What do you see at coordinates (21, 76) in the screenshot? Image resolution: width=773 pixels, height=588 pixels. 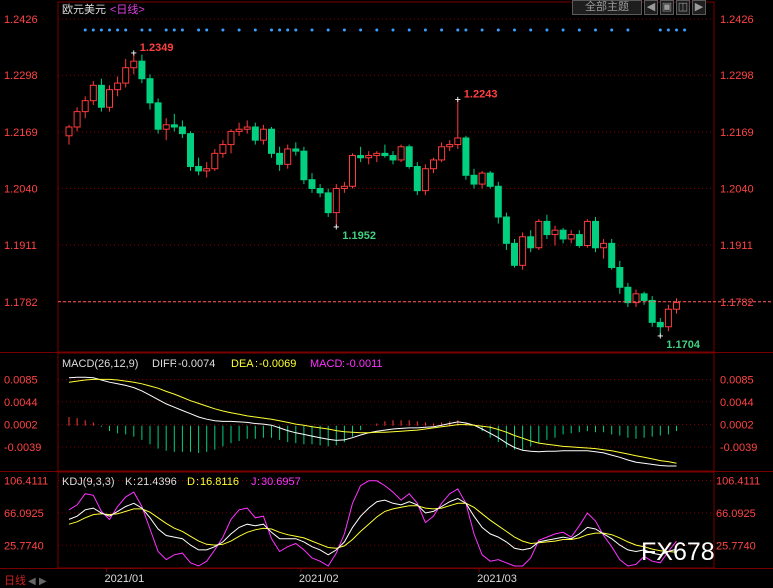 I see `price-tick-left: 1.2298` at bounding box center [21, 76].